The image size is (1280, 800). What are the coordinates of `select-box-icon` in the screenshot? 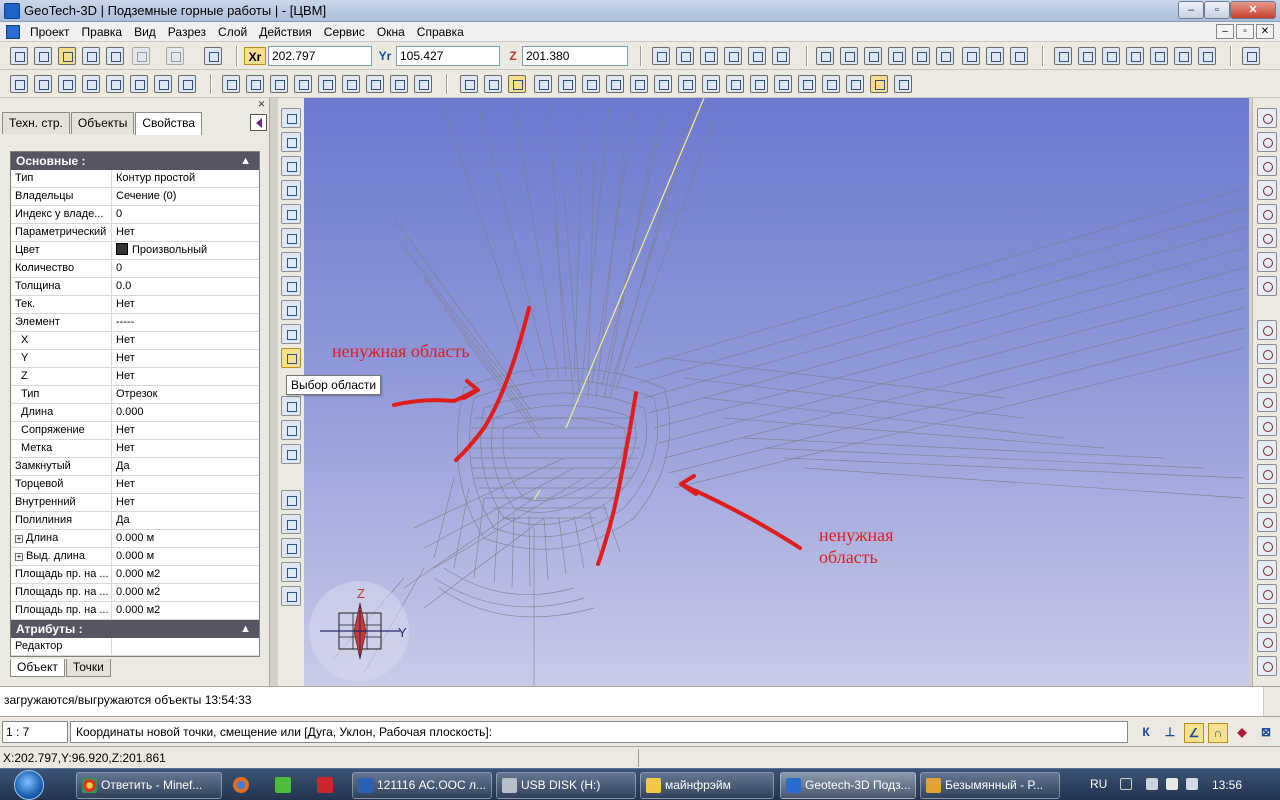 It's located at (291, 142).